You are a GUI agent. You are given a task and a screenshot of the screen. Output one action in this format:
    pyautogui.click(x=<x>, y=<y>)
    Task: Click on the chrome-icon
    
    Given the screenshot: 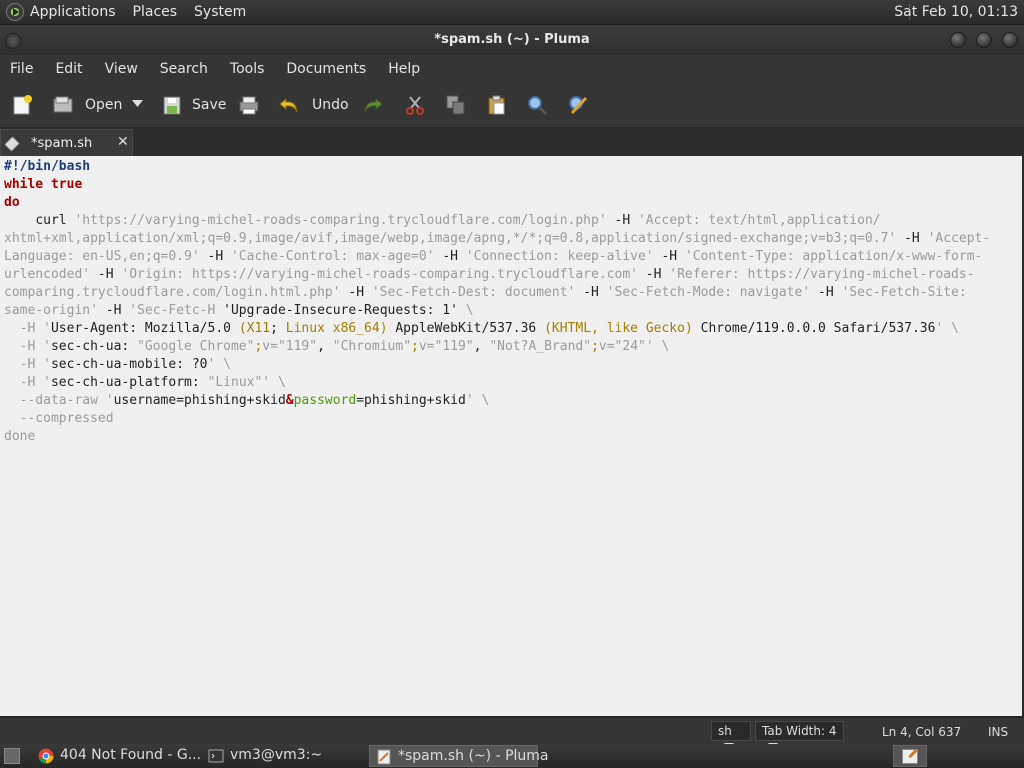 What is the action you would take?
    pyautogui.click(x=46, y=756)
    